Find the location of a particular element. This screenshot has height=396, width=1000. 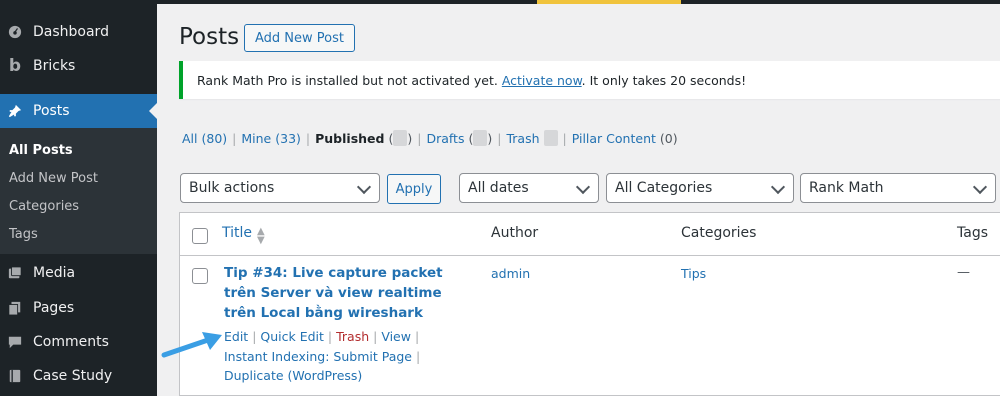

filter-pillar-count: (0) is located at coordinates (668, 138).